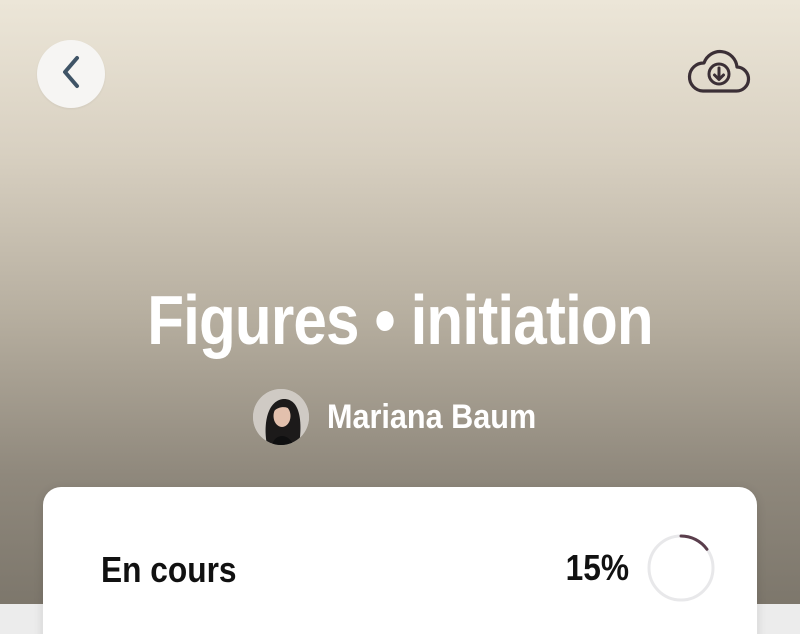 This screenshot has height=634, width=800. What do you see at coordinates (681, 568) in the screenshot?
I see `progress-ring` at bounding box center [681, 568].